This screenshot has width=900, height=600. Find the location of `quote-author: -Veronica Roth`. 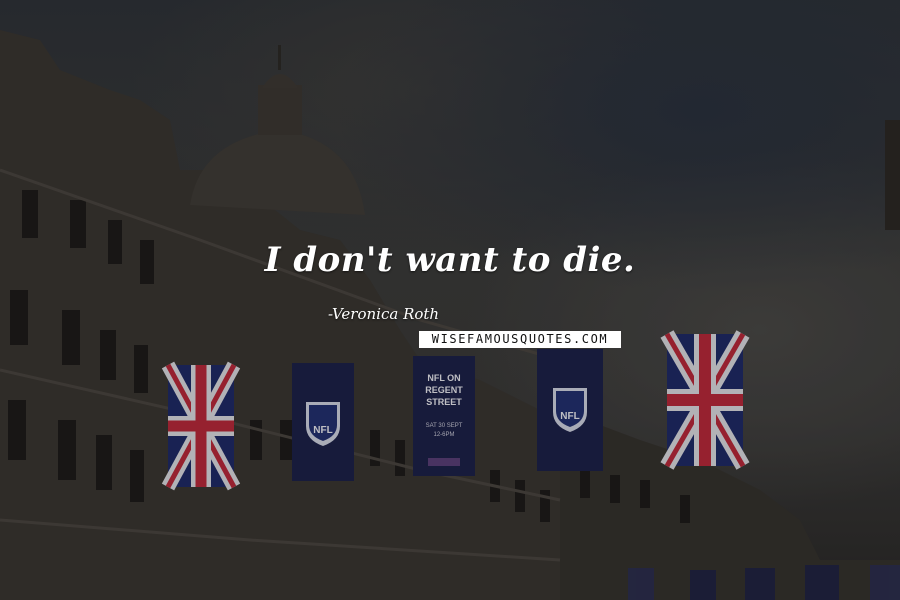

quote-author: -Veronica Roth is located at coordinates (384, 314).